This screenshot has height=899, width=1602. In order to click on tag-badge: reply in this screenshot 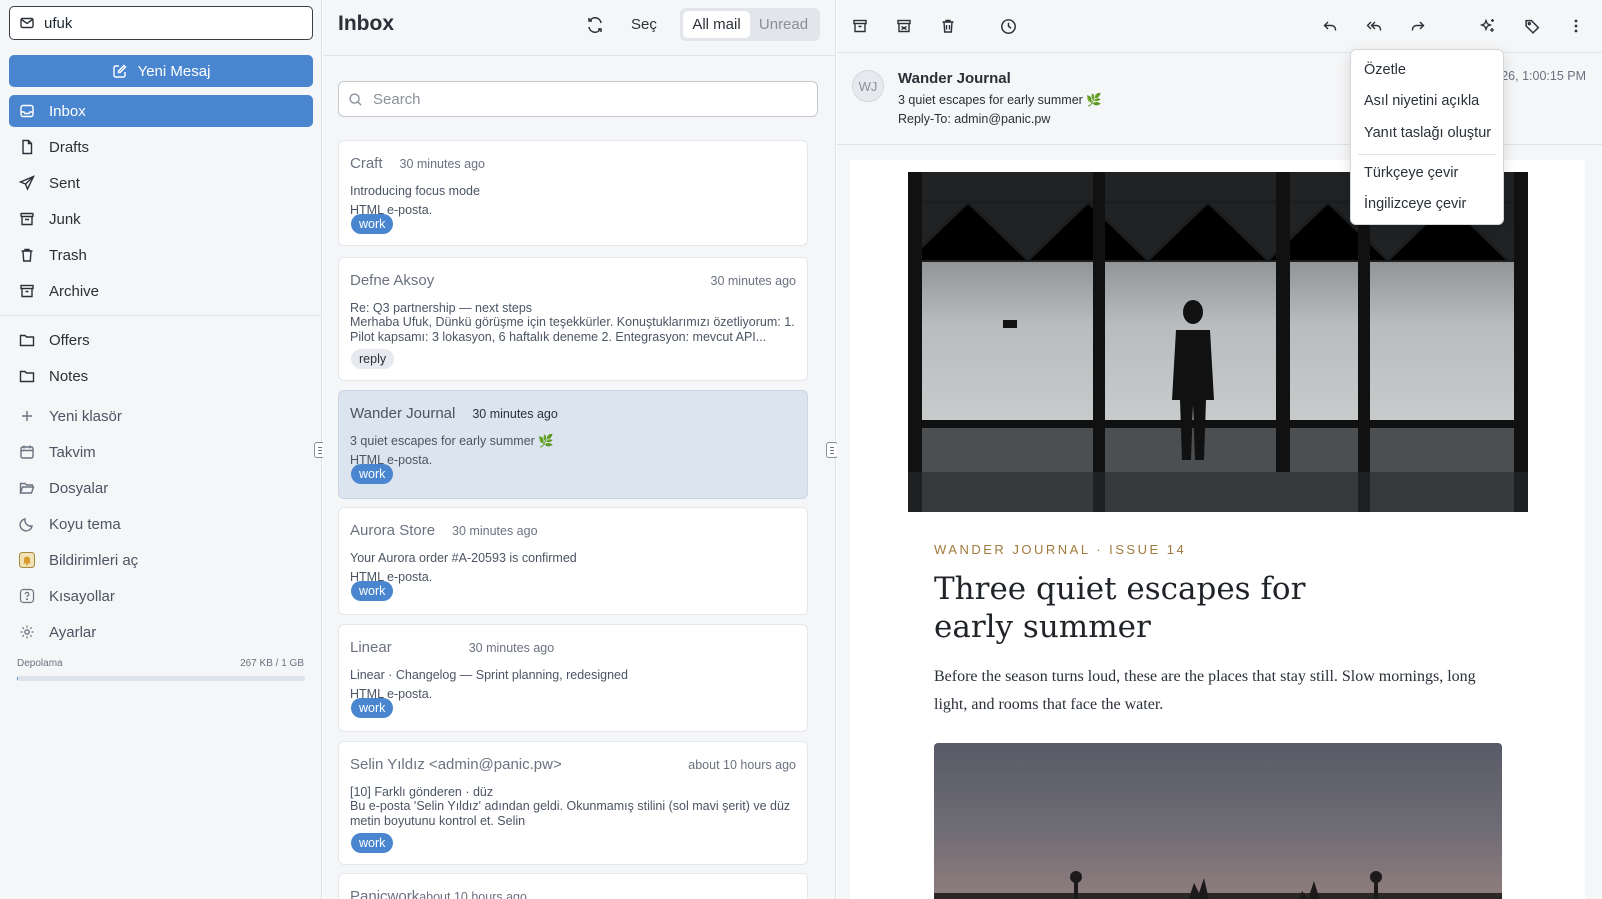, I will do `click(373, 359)`.